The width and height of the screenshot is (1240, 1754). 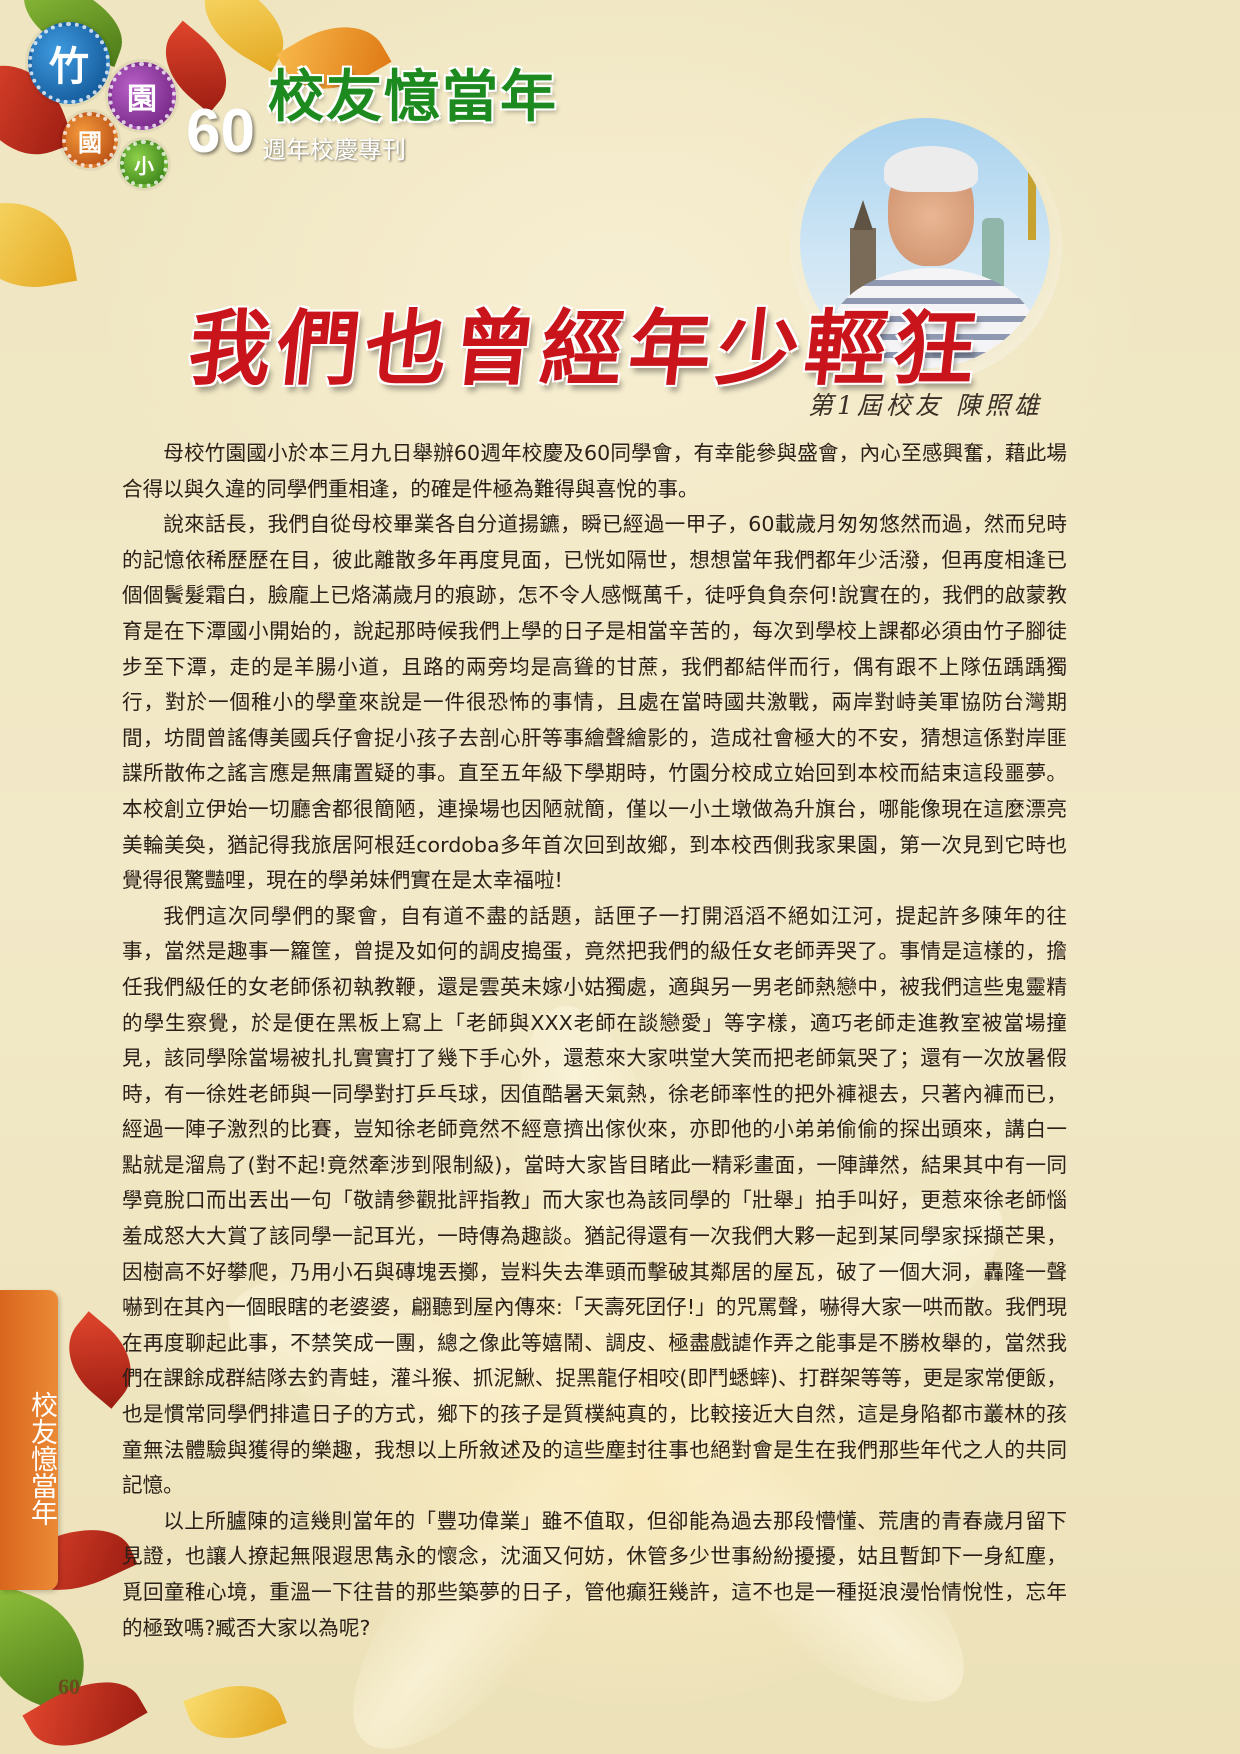 What do you see at coordinates (90, 140) in the screenshot?
I see `school-badge-guo: 國` at bounding box center [90, 140].